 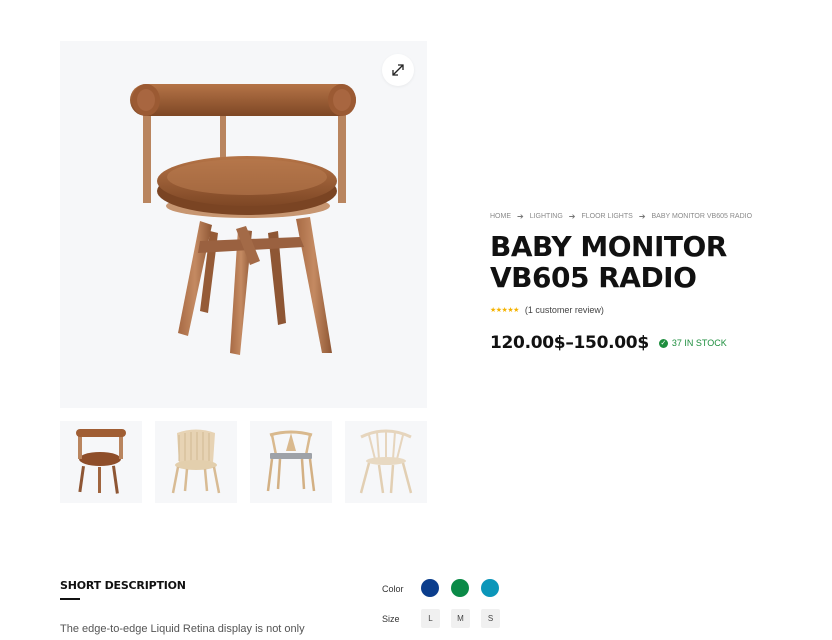 I want to click on check-circle-icon: ✓, so click(x=663, y=343).